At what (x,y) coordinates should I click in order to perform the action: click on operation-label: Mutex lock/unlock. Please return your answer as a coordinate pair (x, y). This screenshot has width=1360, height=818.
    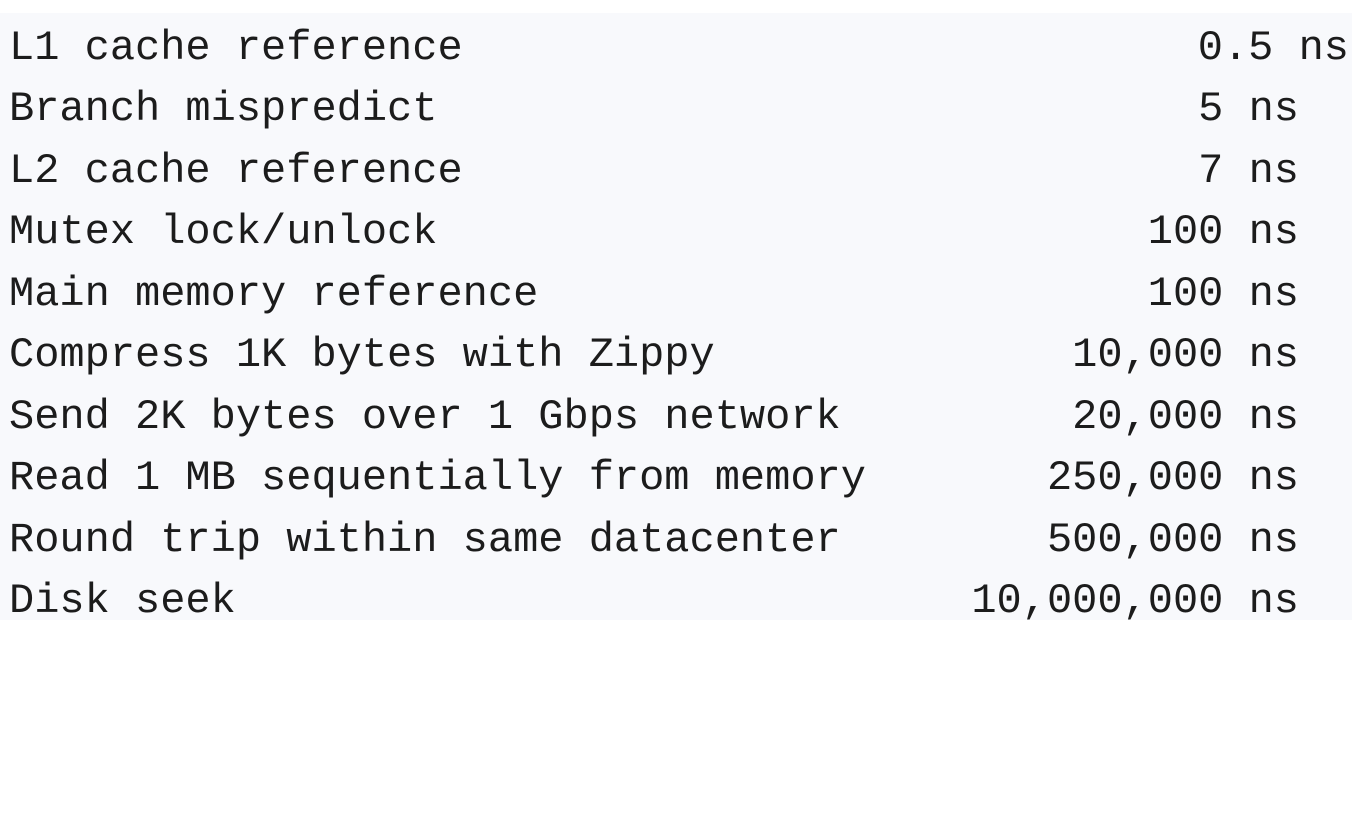
    Looking at the image, I should click on (223, 232).